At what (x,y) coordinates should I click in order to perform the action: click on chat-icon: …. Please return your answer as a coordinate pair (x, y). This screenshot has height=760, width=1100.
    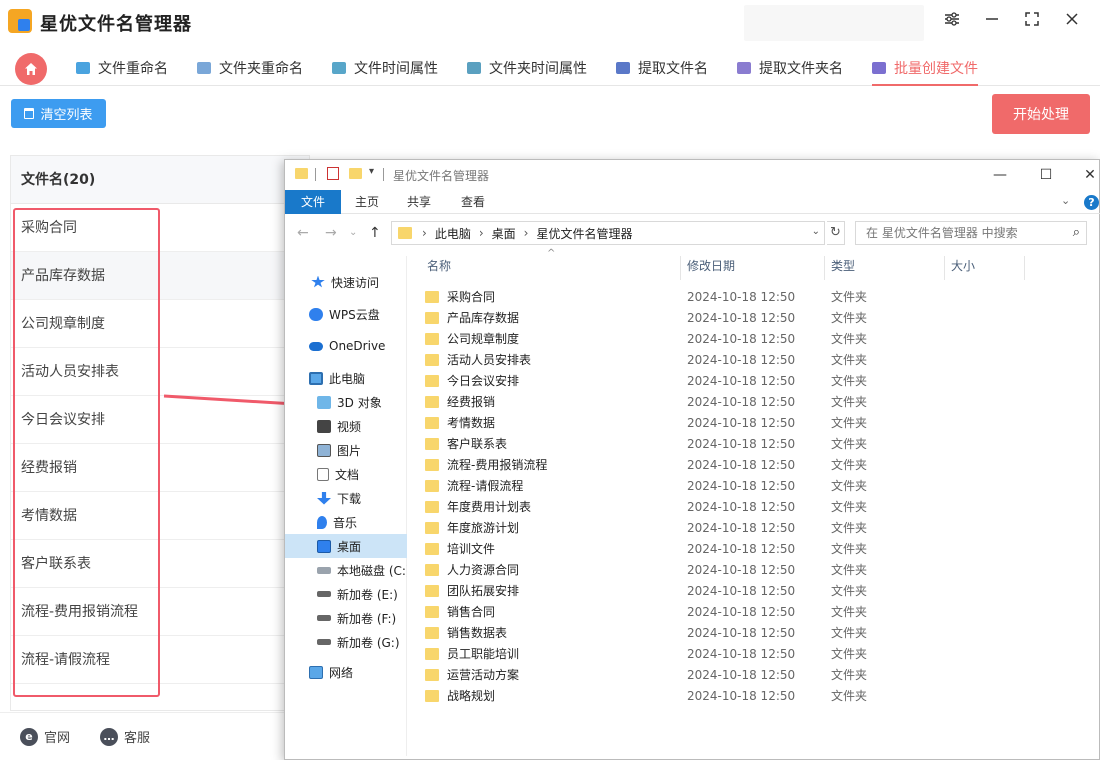
    Looking at the image, I should click on (109, 736).